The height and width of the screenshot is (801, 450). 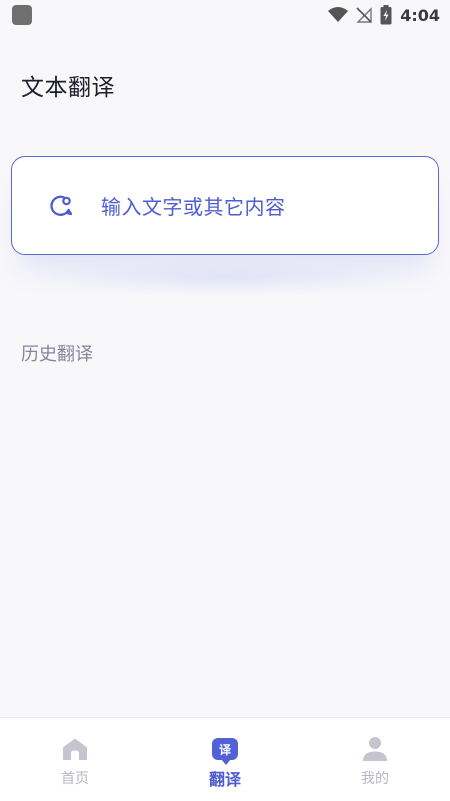 I want to click on tab-profile: 我的, so click(x=375, y=753).